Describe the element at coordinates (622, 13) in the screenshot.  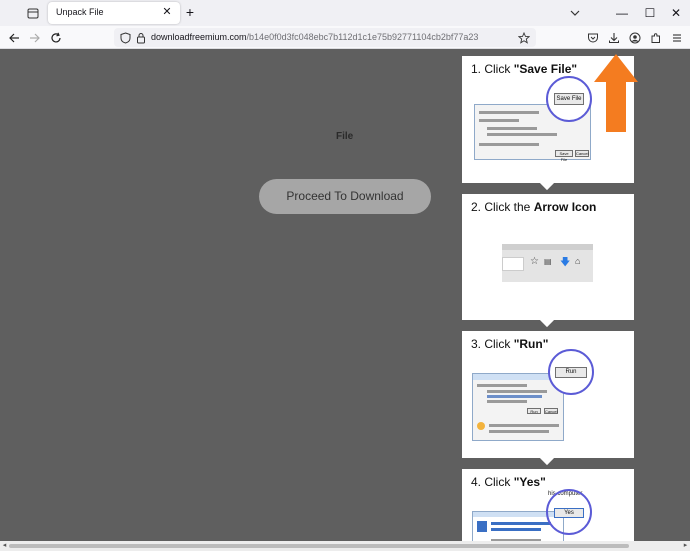
I see `minimize-button: —` at that location.